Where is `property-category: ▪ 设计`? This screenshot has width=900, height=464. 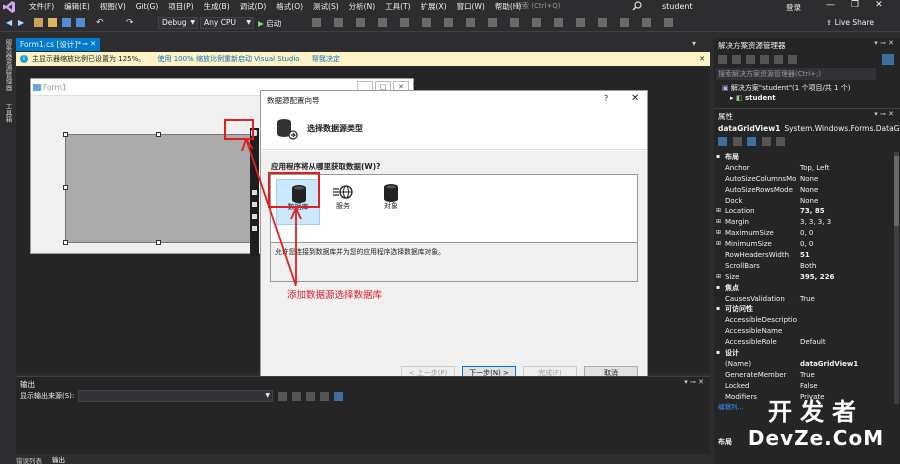
property-category: ▪ 设计 is located at coordinates (803, 353).